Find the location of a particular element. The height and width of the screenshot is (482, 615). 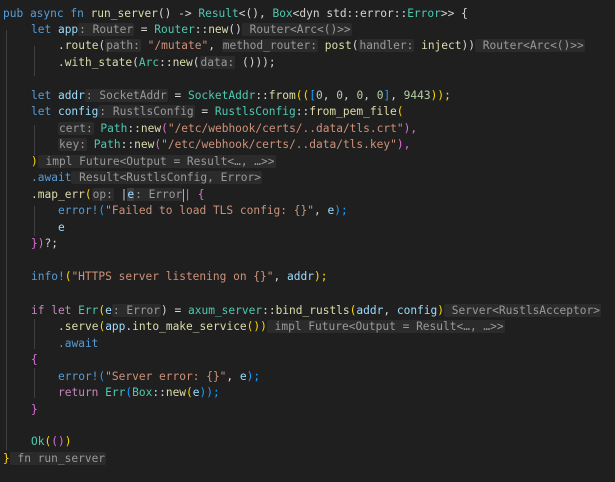

function-name: route is located at coordinates (81, 45).